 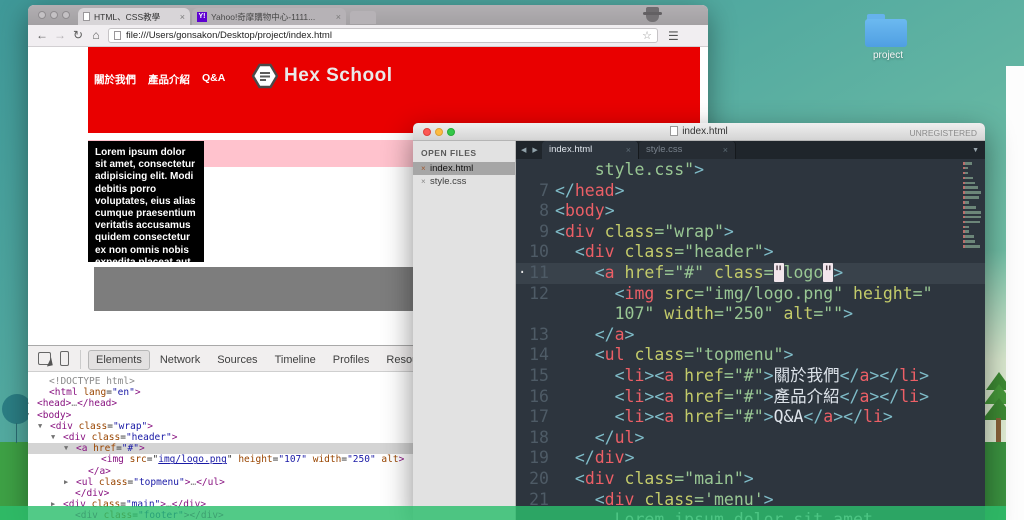 I want to click on line-number: 12, so click(x=539, y=293).